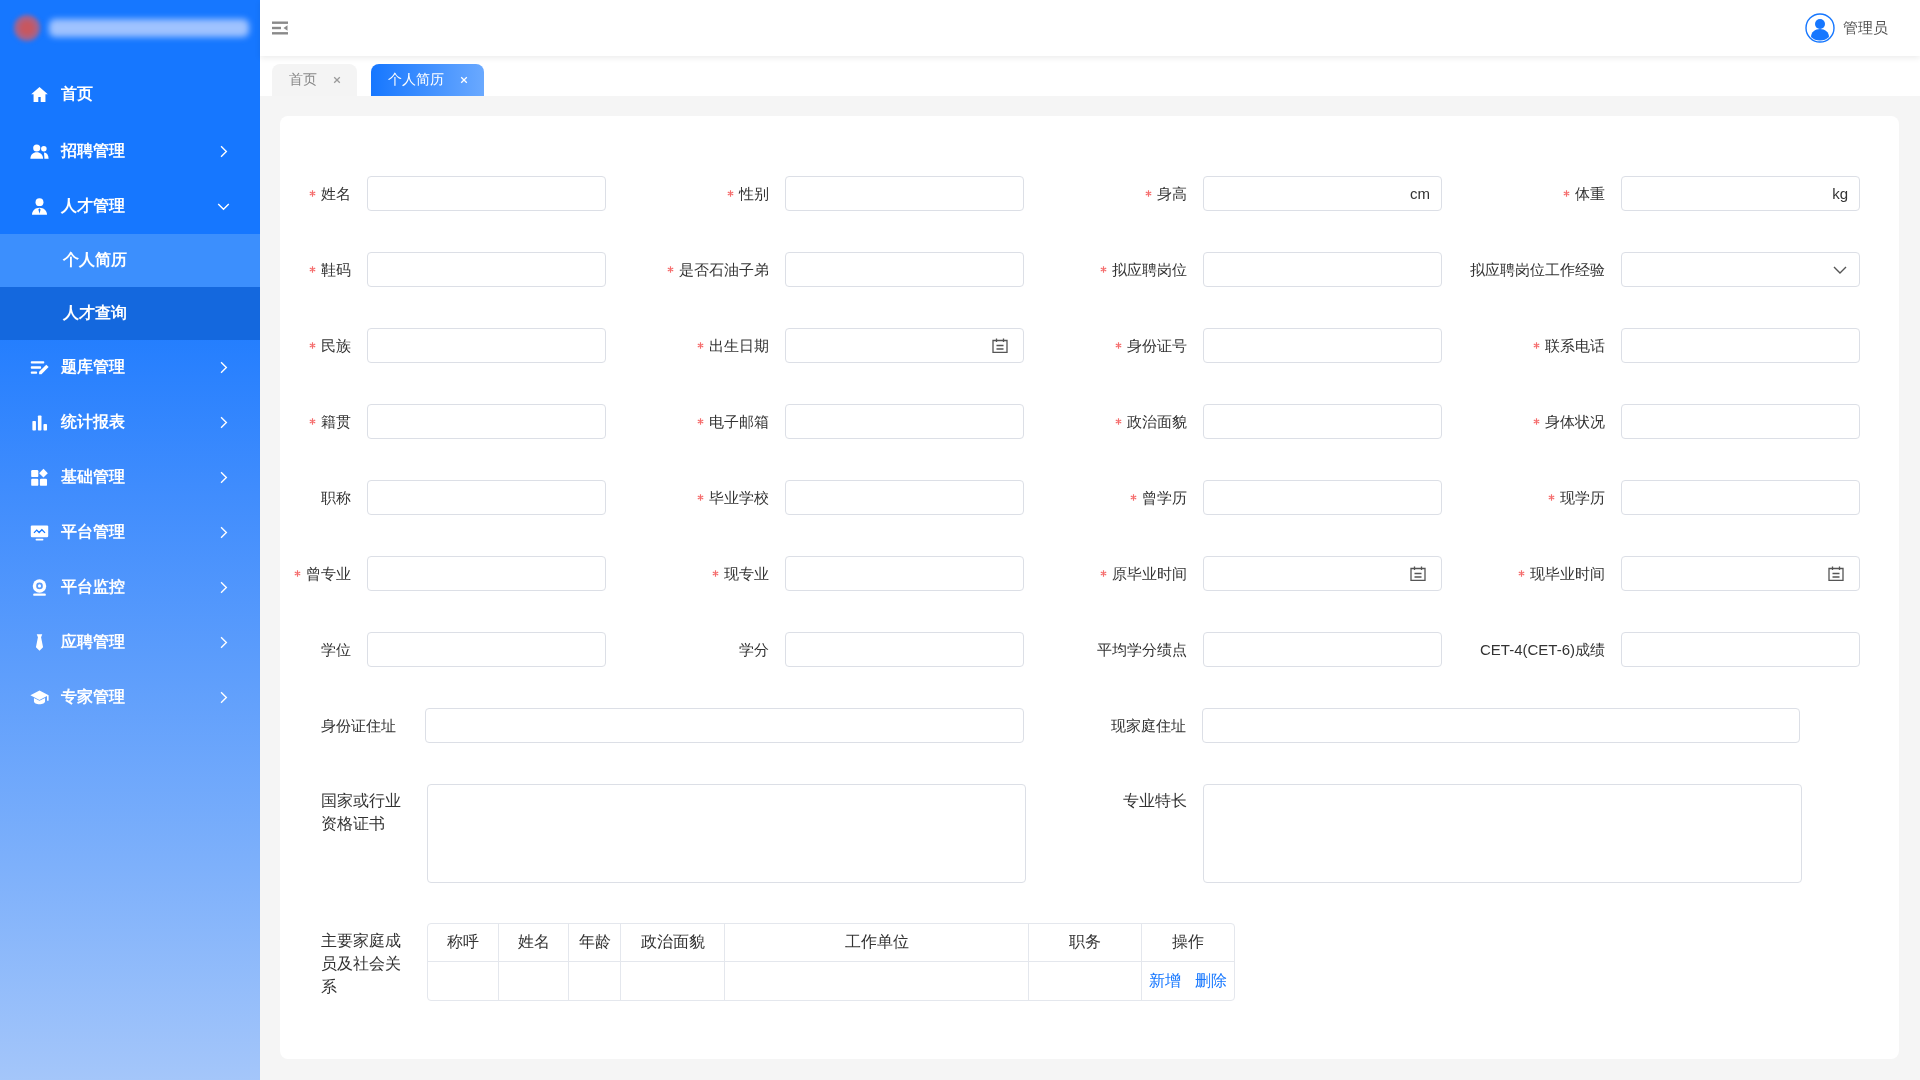 The height and width of the screenshot is (1080, 1920). What do you see at coordinates (27, 28) in the screenshot?
I see `logo-icon` at bounding box center [27, 28].